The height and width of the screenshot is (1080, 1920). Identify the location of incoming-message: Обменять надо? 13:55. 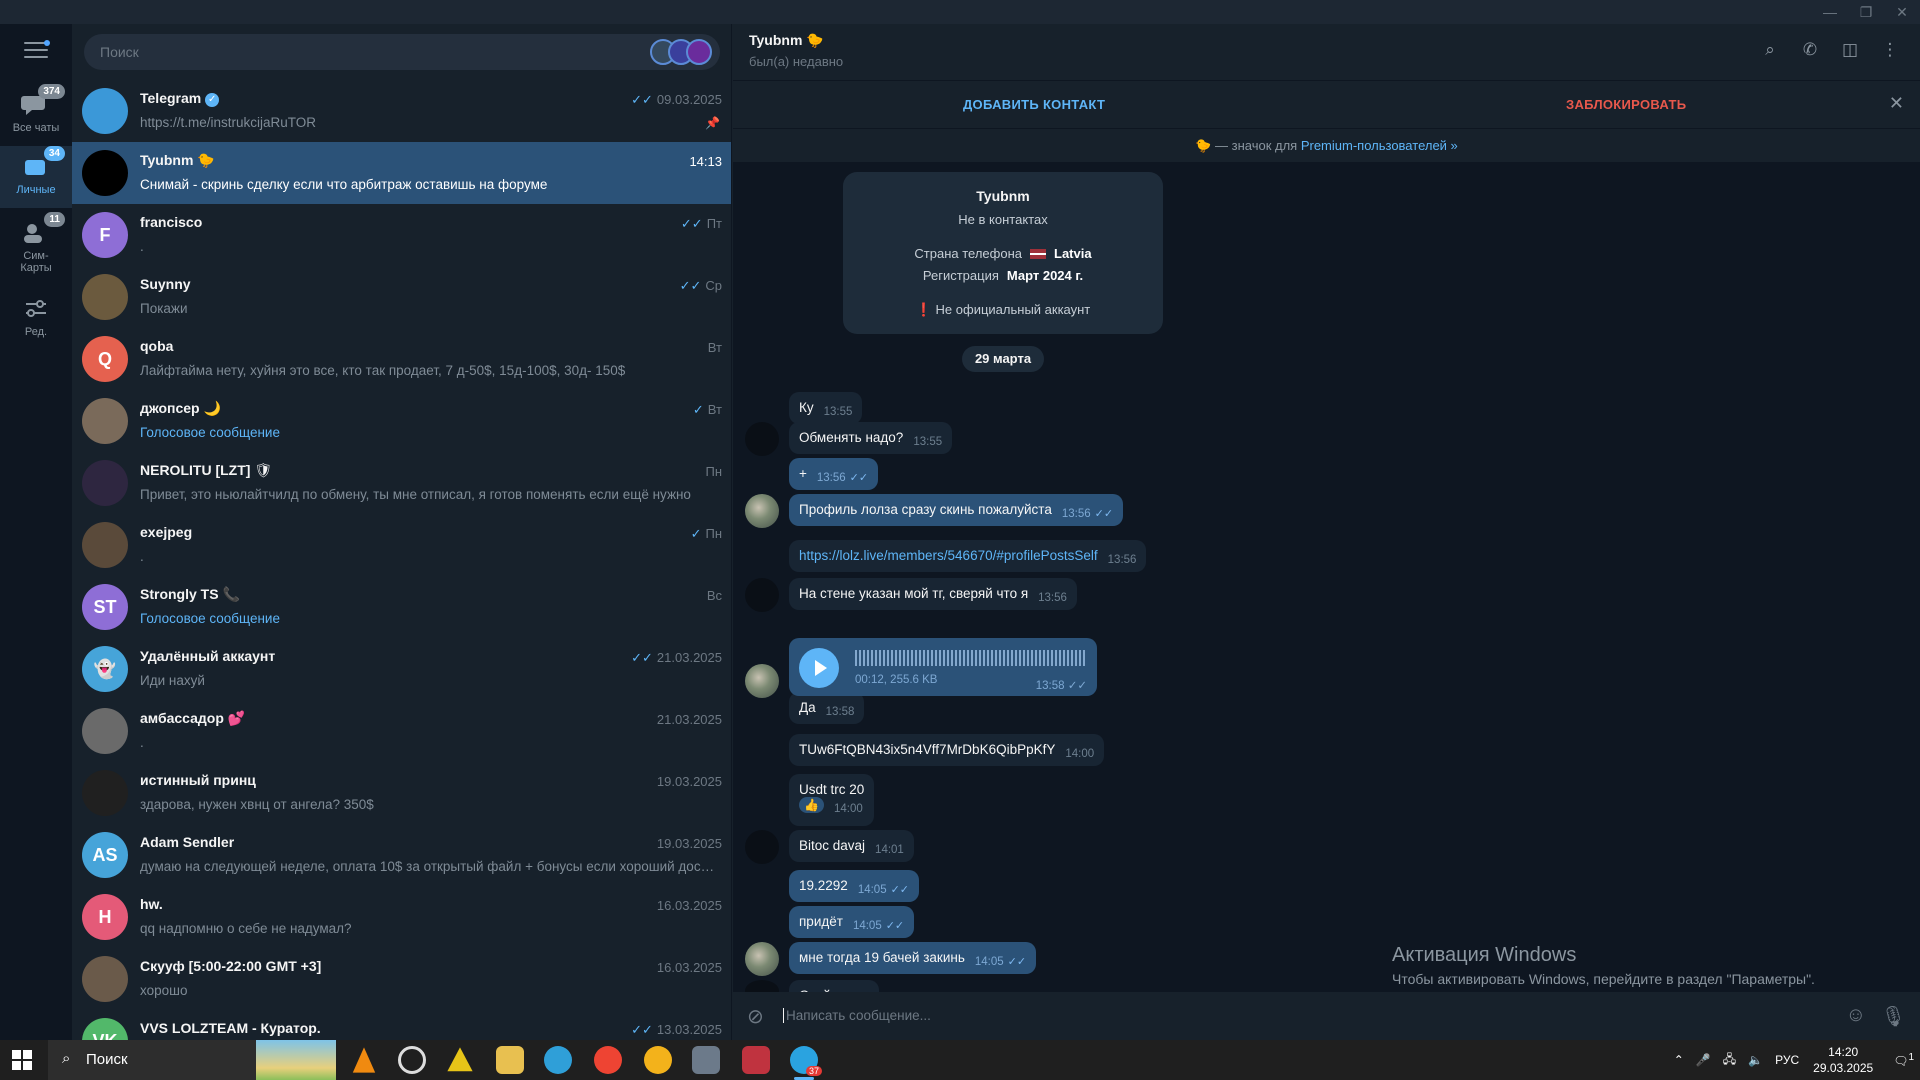
(871, 438).